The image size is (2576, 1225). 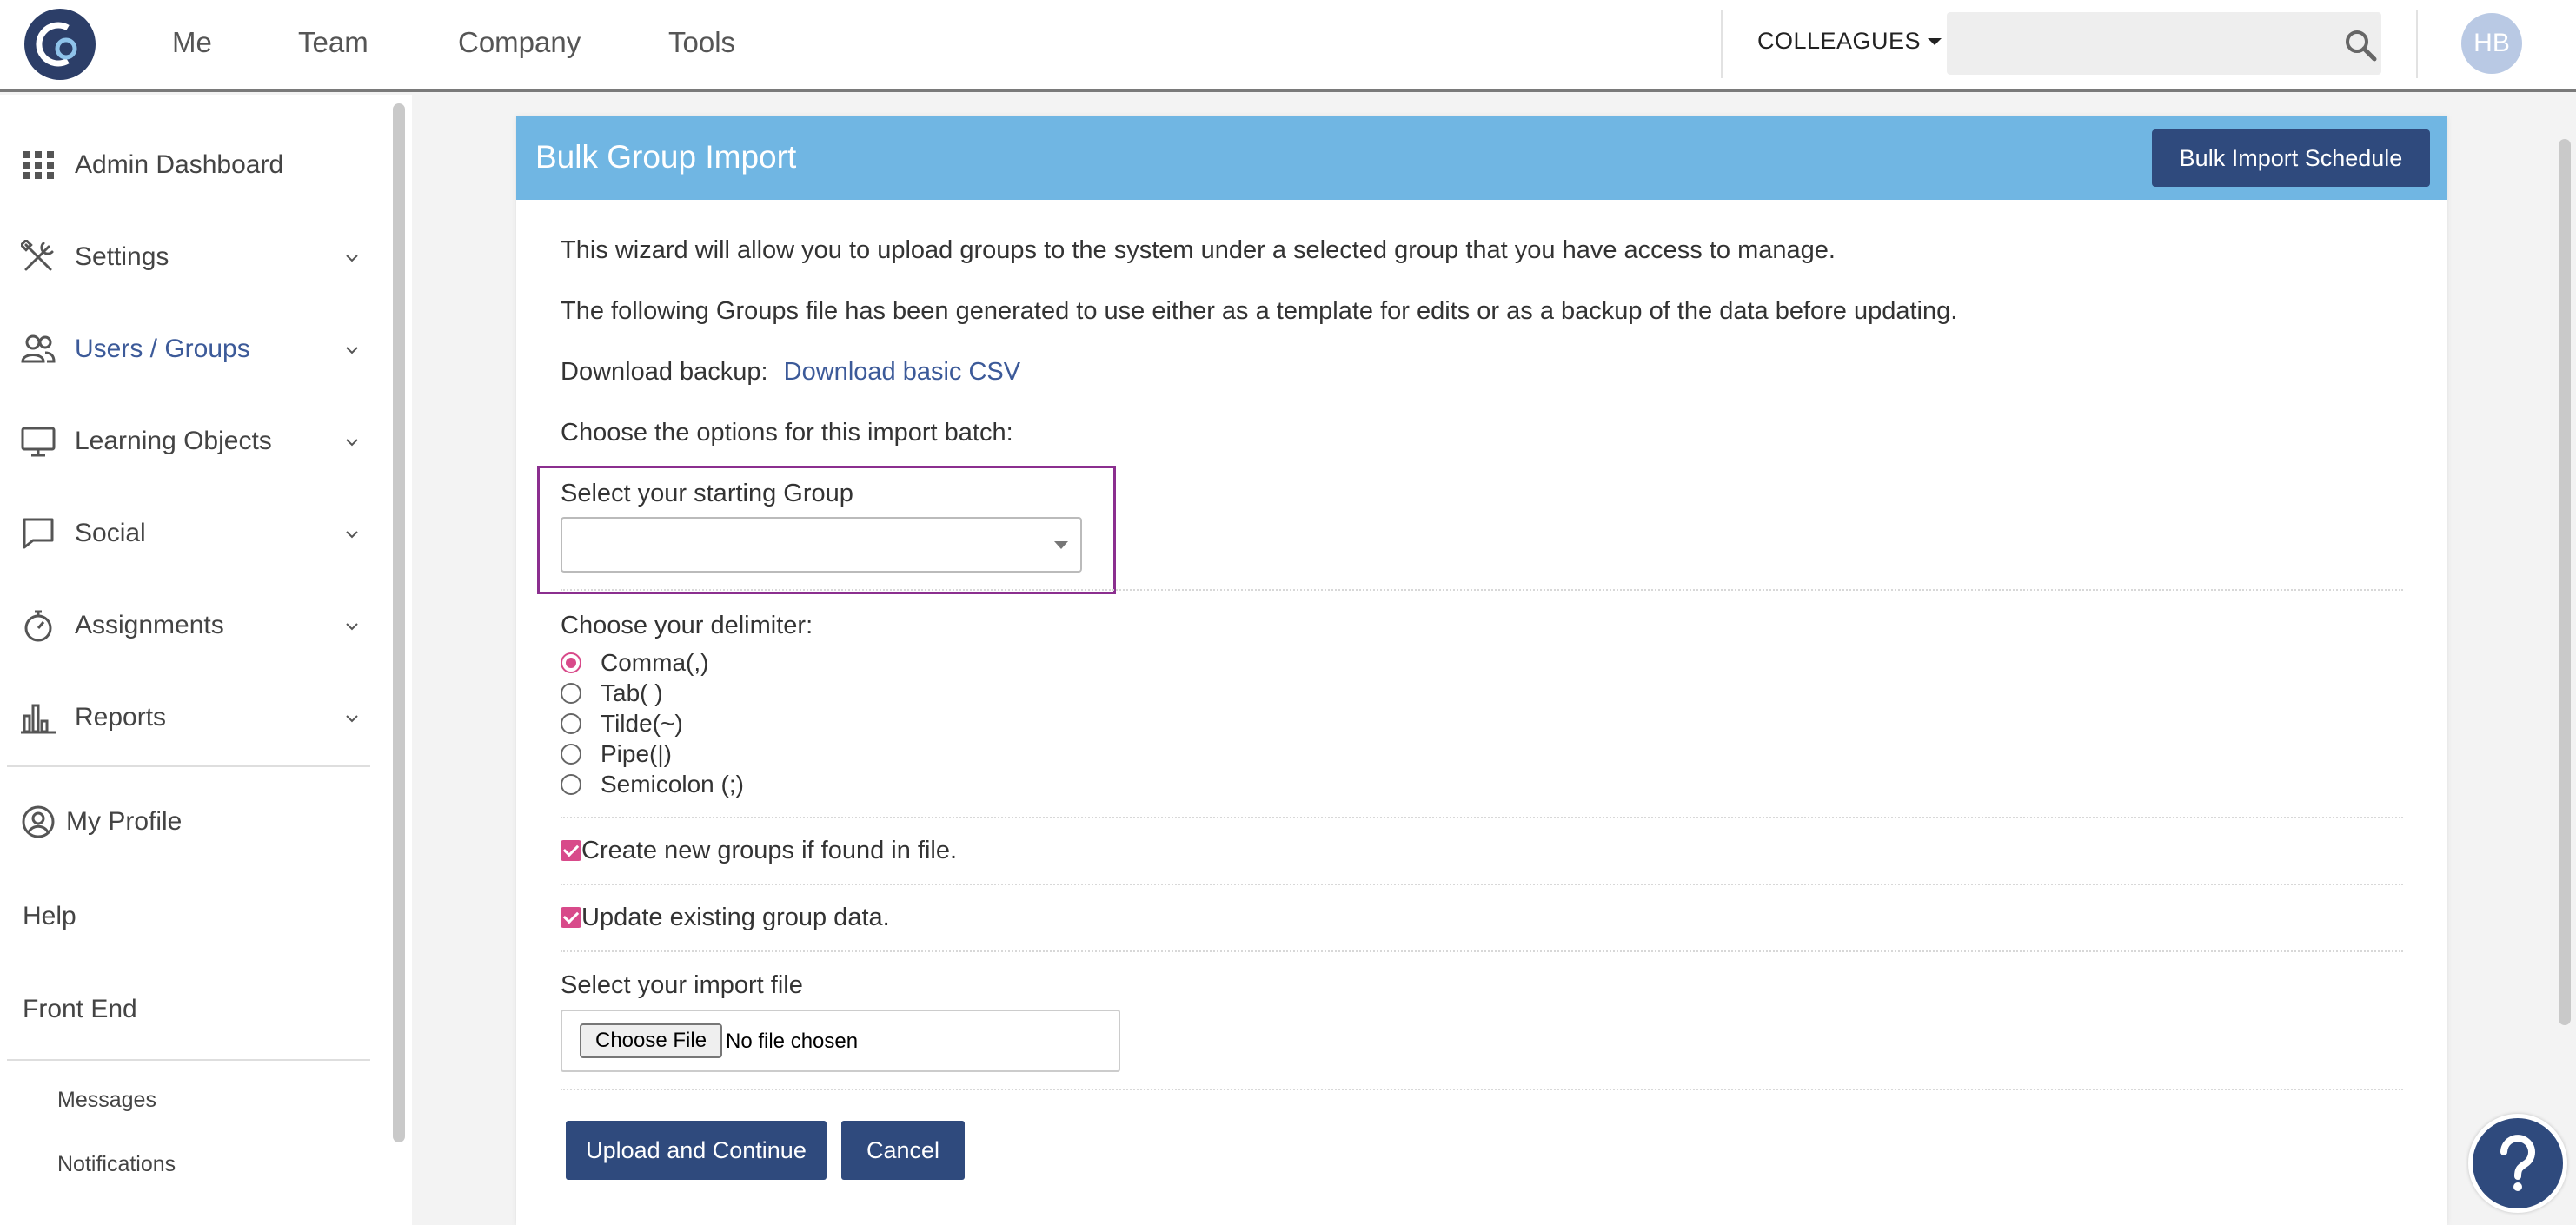 What do you see at coordinates (162, 348) in the screenshot?
I see `sidebar-item-label: Users / Groups` at bounding box center [162, 348].